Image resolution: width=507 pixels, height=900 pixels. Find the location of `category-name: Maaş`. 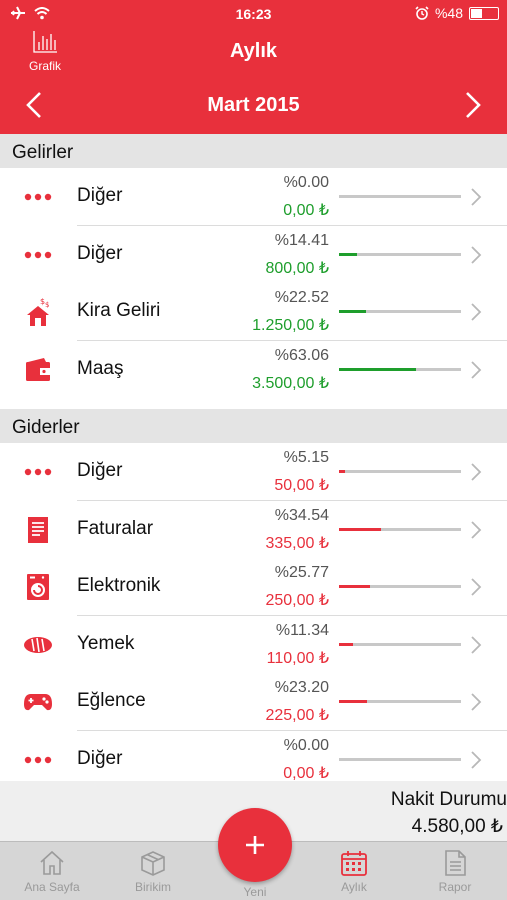

category-name: Maaş is located at coordinates (100, 368).